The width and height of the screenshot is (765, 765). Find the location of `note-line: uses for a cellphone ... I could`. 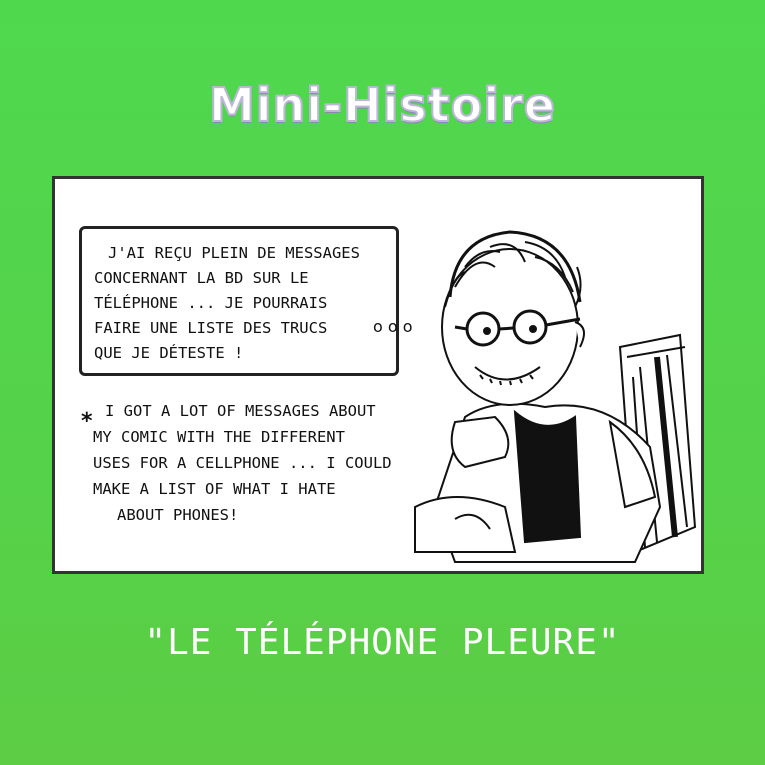

note-line: uses for a cellphone ... I could is located at coordinates (242, 463).